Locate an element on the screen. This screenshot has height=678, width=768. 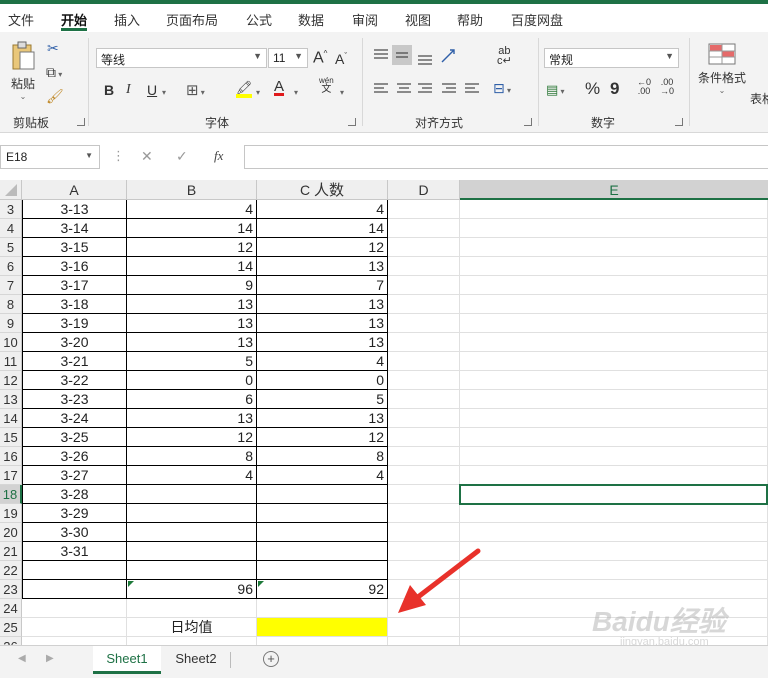
cancel-icon: ✕ is located at coordinates (147, 156).